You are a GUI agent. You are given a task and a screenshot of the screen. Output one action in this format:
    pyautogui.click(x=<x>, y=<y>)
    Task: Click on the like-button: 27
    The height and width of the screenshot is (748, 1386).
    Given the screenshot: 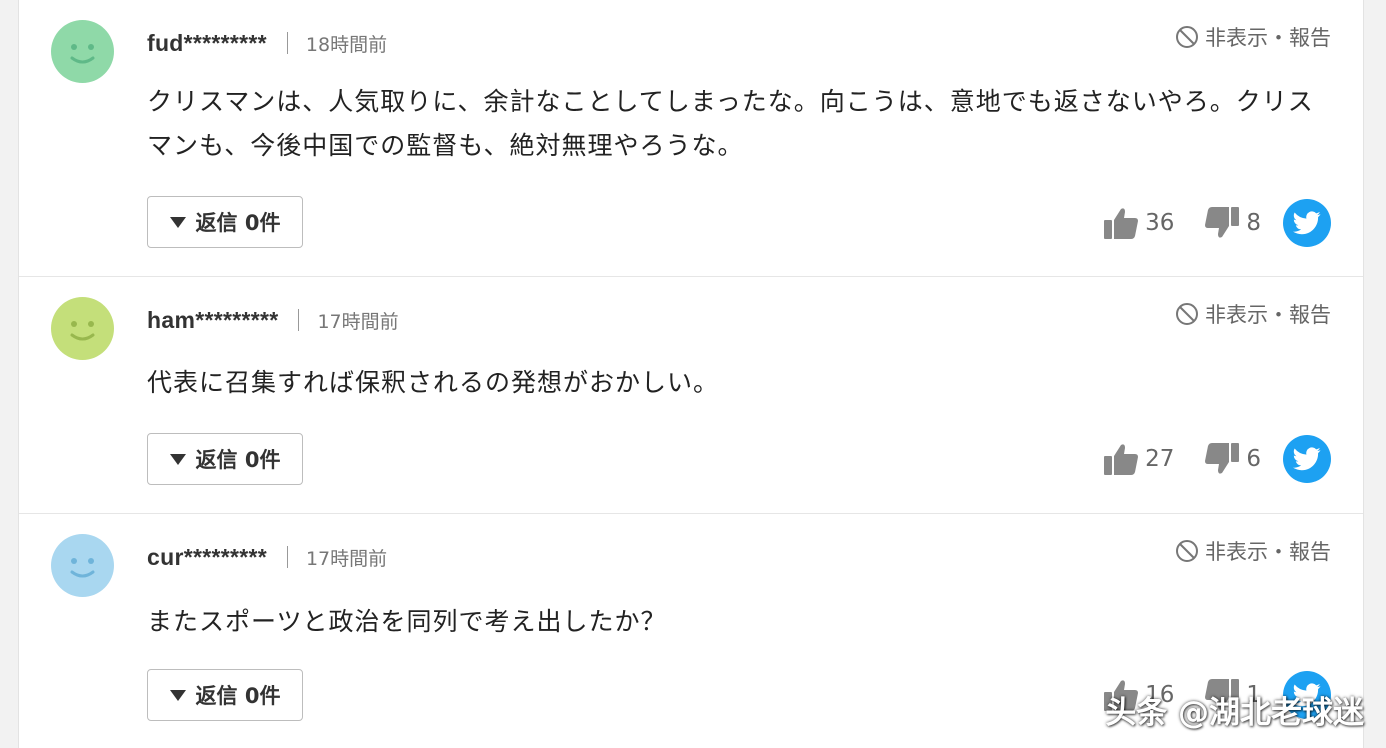 What is the action you would take?
    pyautogui.click(x=1138, y=459)
    